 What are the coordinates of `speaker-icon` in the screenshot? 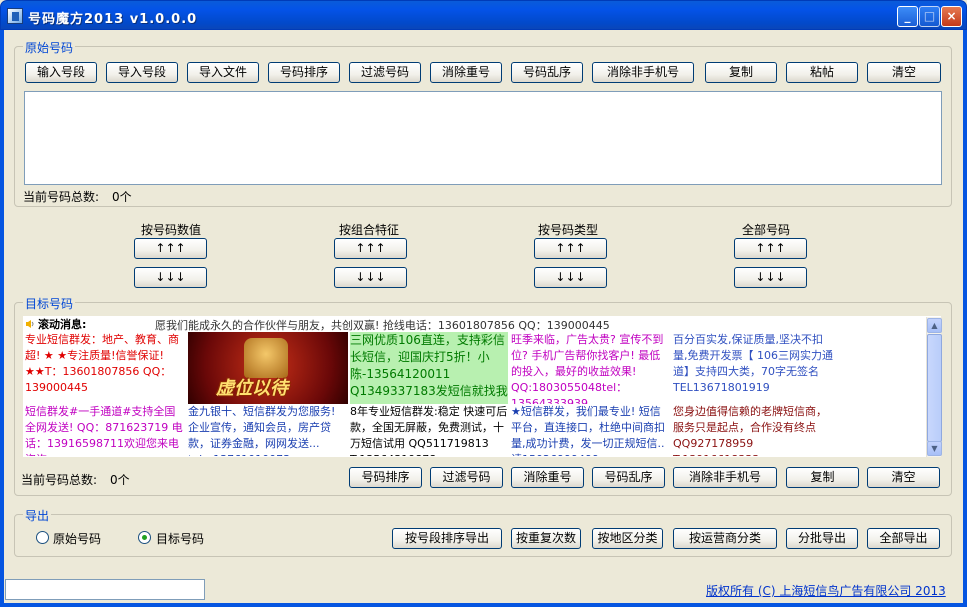 It's located at (30, 323).